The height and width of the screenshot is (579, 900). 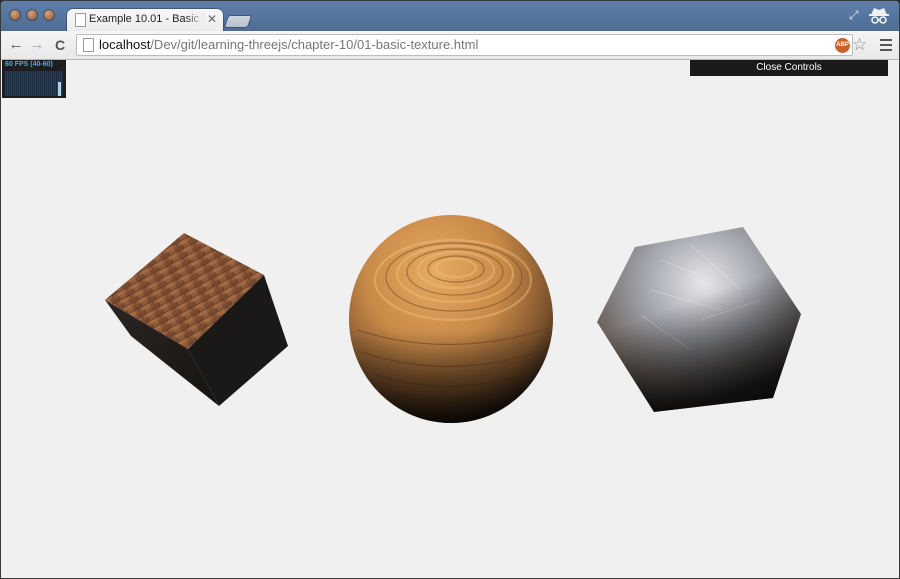 What do you see at coordinates (60, 45) in the screenshot?
I see `reload-button: C` at bounding box center [60, 45].